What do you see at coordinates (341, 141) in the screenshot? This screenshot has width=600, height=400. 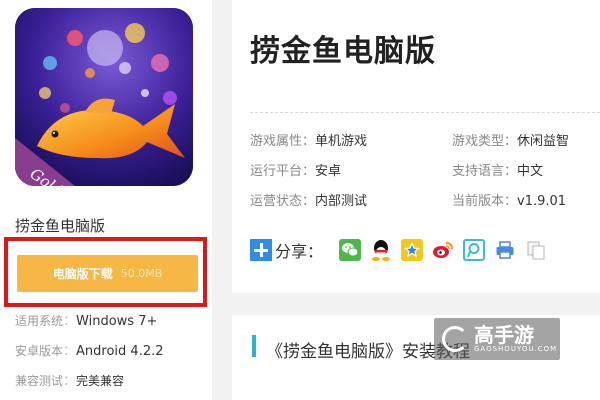 I see `attr-value: 单机游戏` at bounding box center [341, 141].